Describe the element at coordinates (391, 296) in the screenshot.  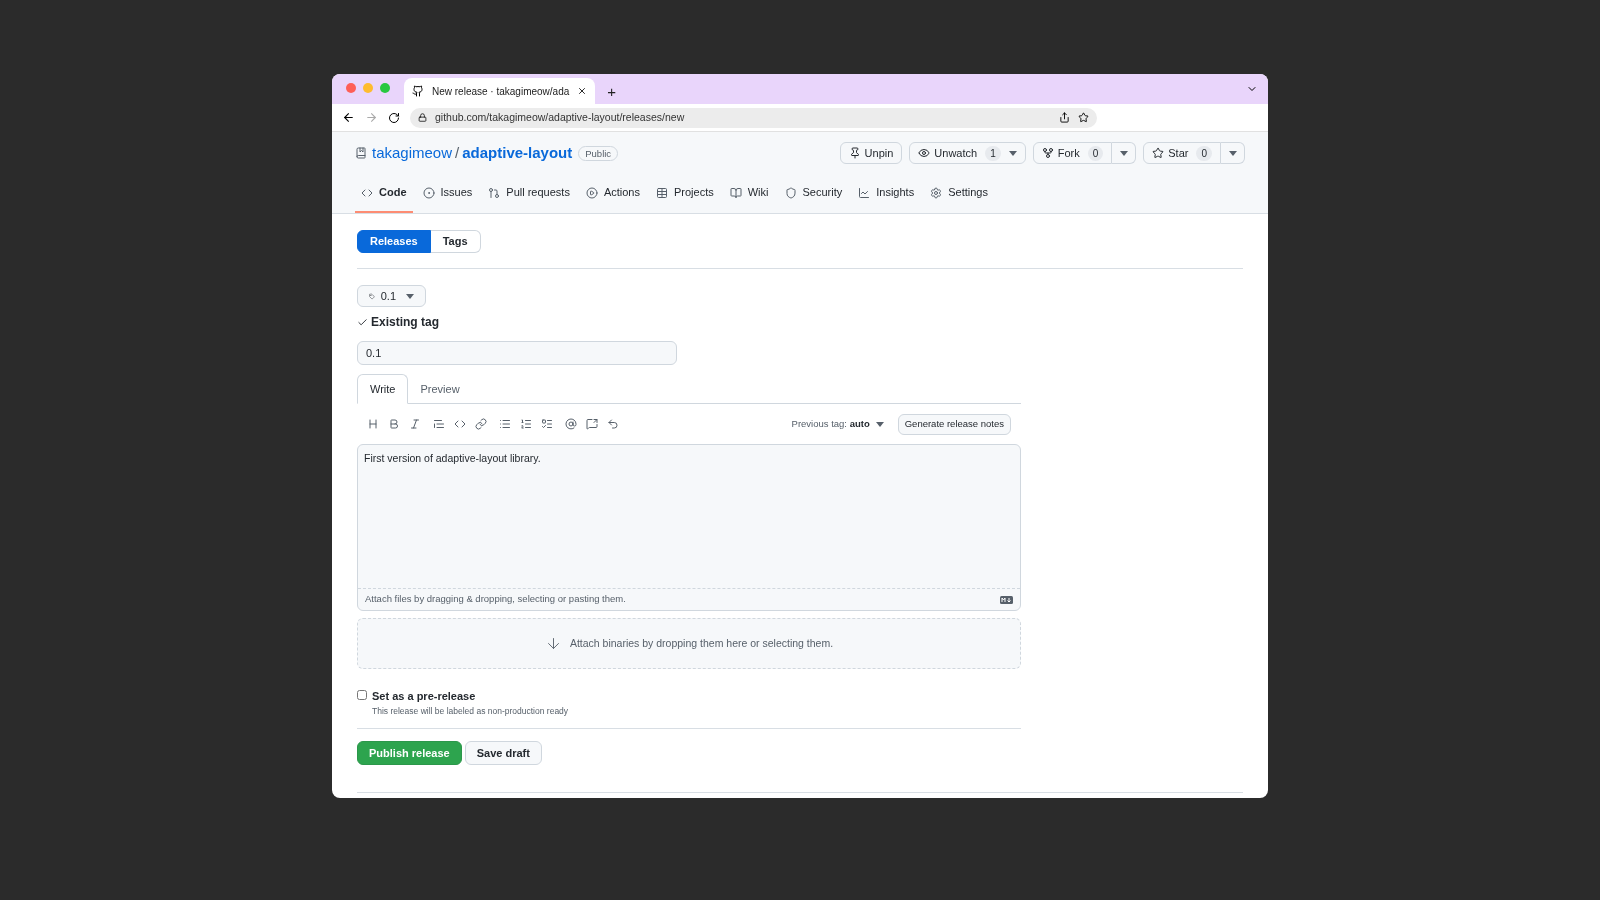
I see `tag-picker: 0.1` at that location.